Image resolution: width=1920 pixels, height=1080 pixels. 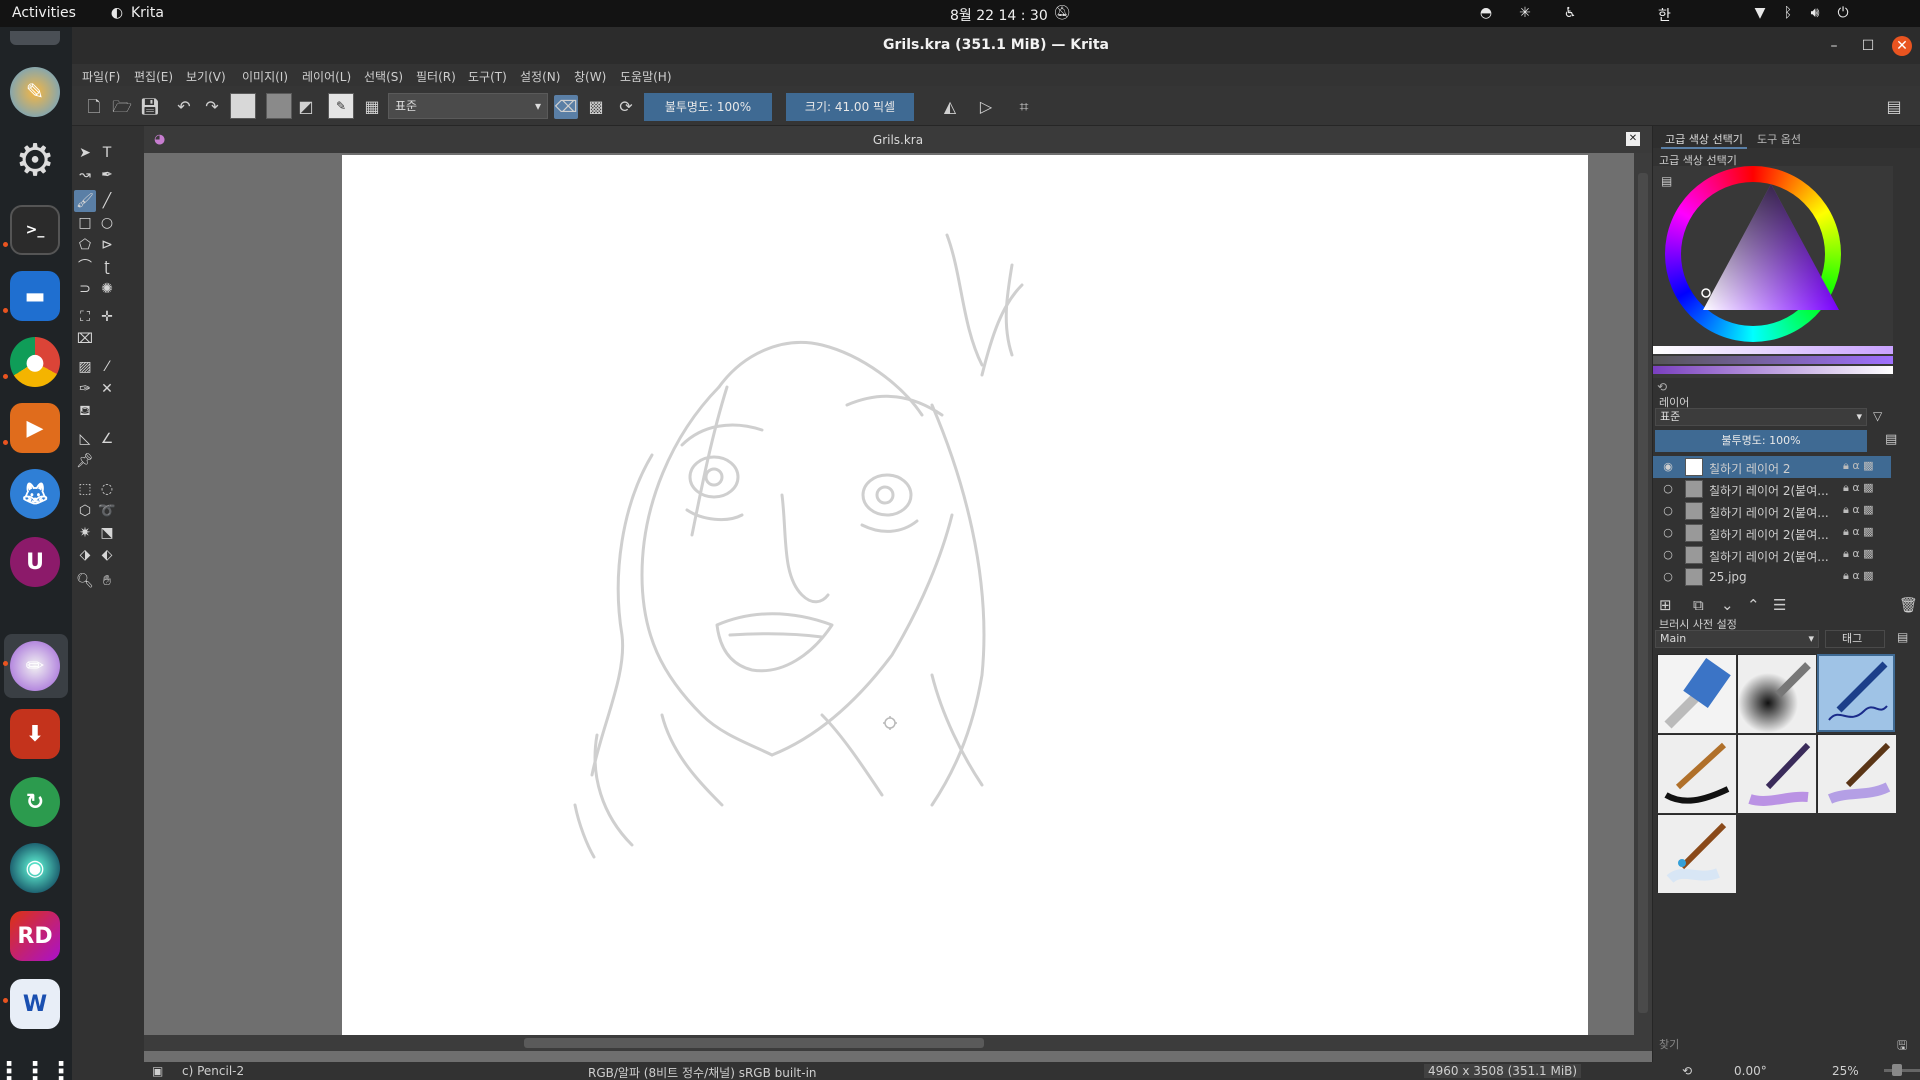 What do you see at coordinates (1877, 416) in the screenshot?
I see `layer-filter-icon: ▽` at bounding box center [1877, 416].